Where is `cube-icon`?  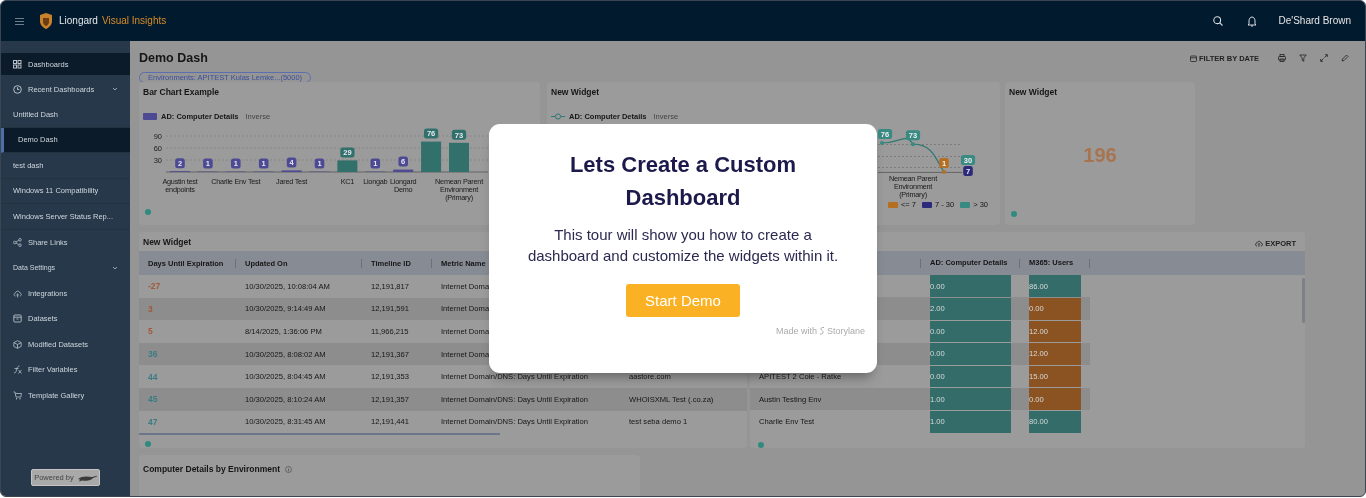 cube-icon is located at coordinates (17, 344).